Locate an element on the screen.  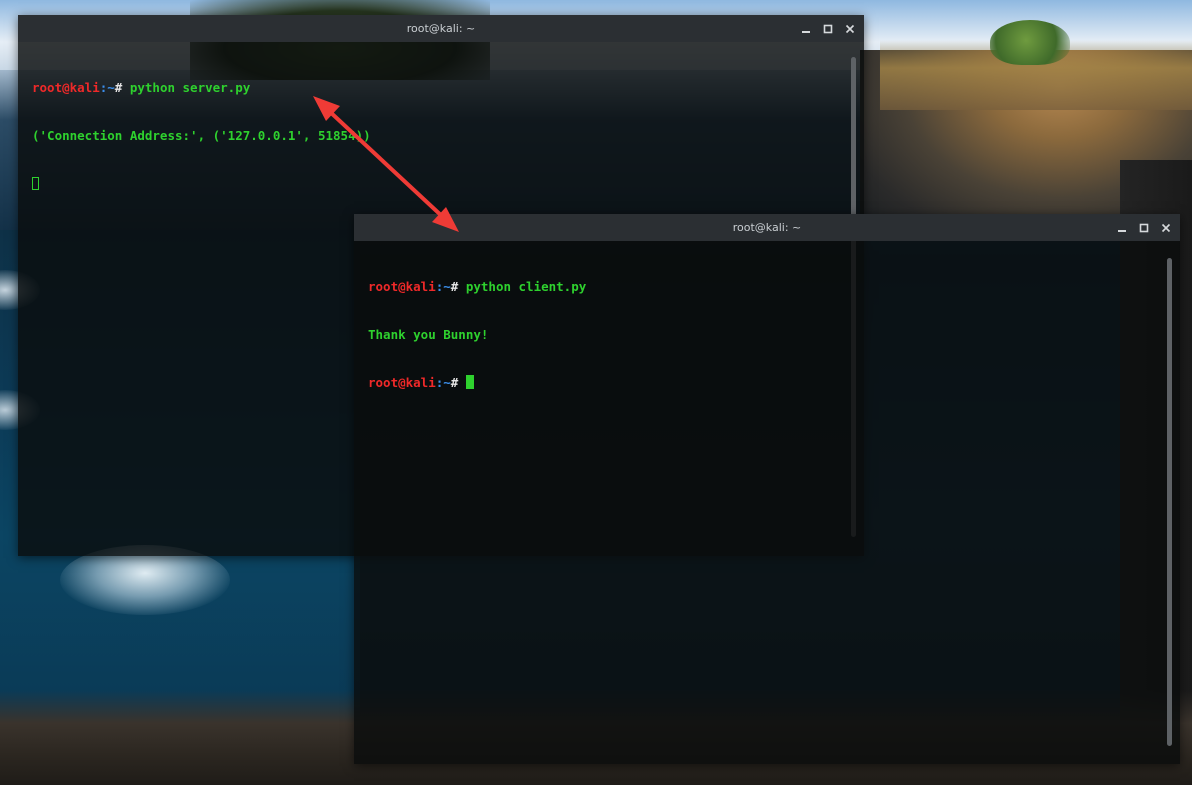
scrollbar is located at coordinates (1169, 502).